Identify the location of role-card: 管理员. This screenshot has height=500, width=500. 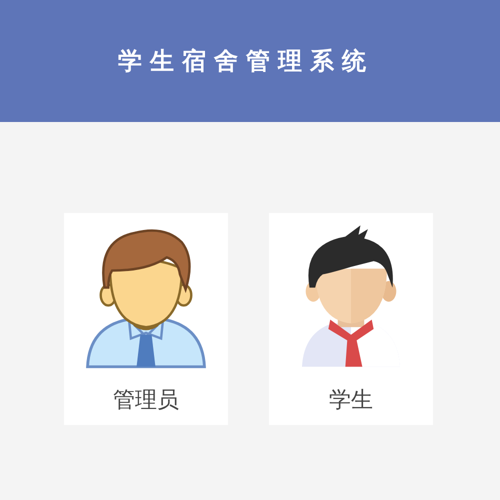
(146, 319).